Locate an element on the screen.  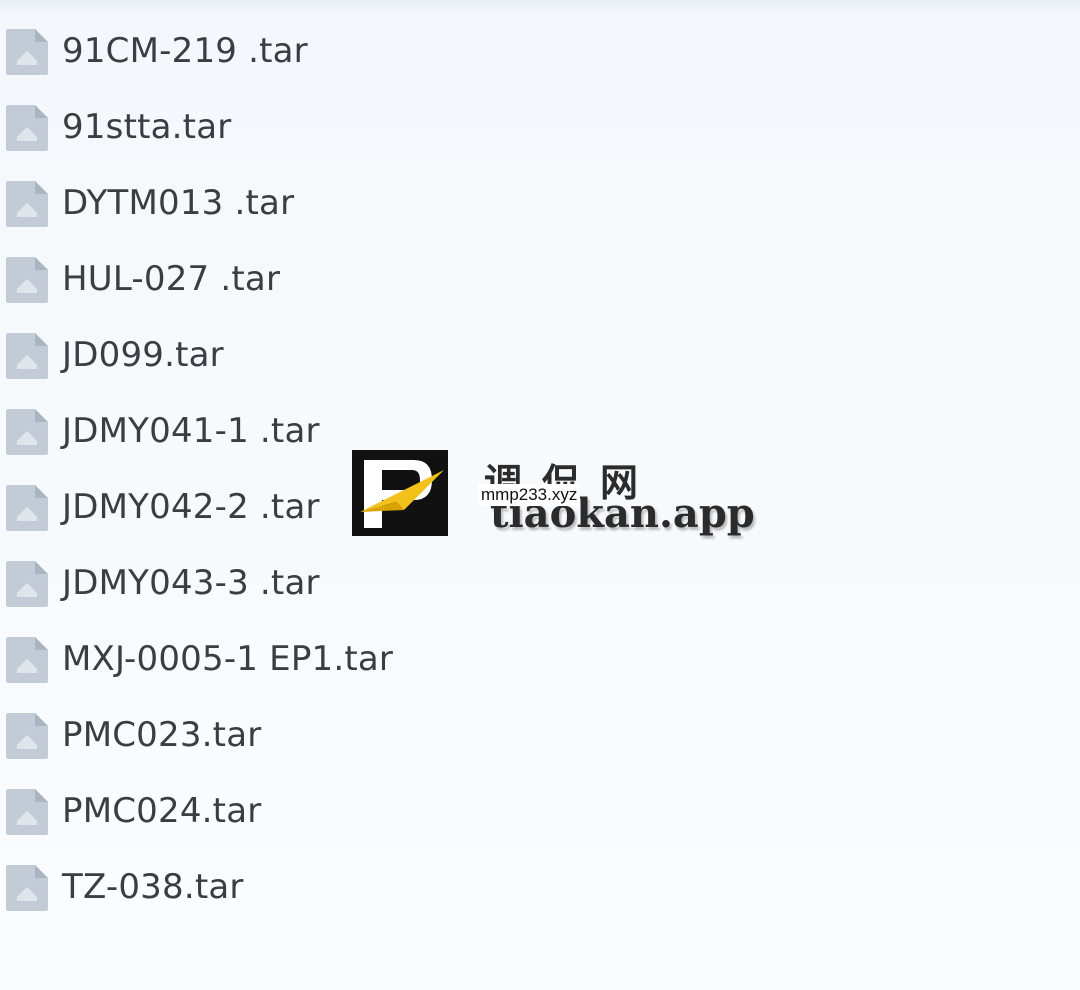
file-row: PMC024.tar is located at coordinates (540, 812).